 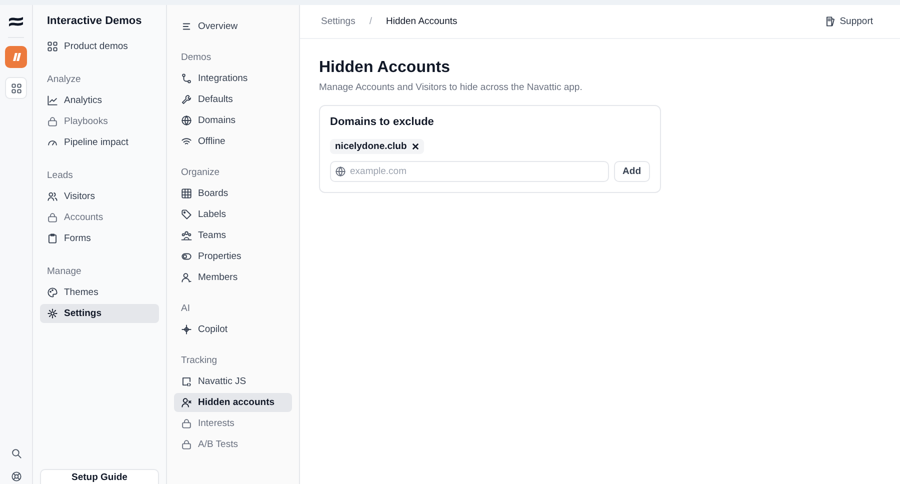 What do you see at coordinates (233, 329) in the screenshot?
I see `nav-item: Copilot` at bounding box center [233, 329].